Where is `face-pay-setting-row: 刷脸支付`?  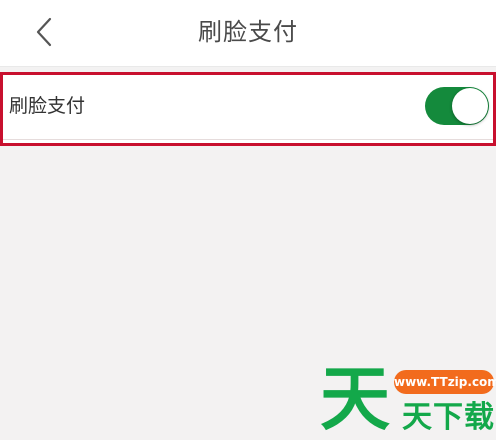
face-pay-setting-row: 刷脸支付 is located at coordinates (248, 107).